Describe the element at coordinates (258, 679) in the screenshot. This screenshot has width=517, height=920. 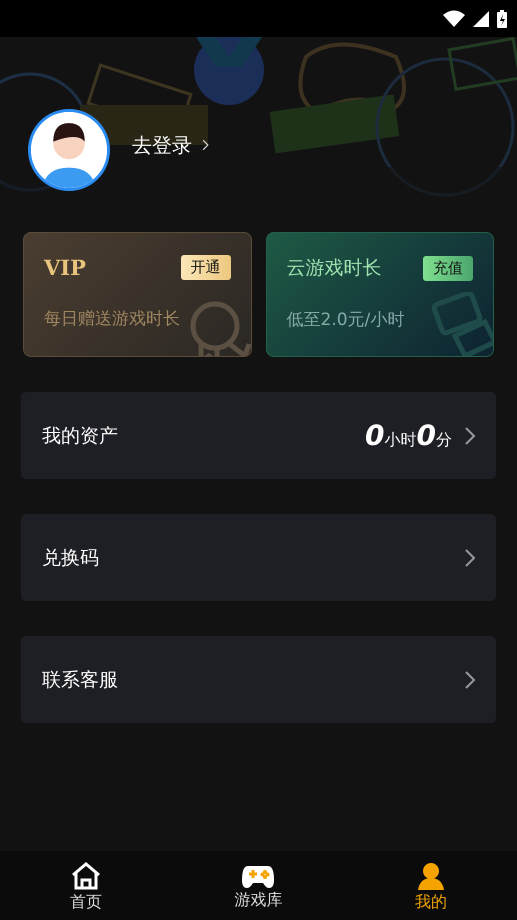
I see `menu-row: 联系客服` at that location.